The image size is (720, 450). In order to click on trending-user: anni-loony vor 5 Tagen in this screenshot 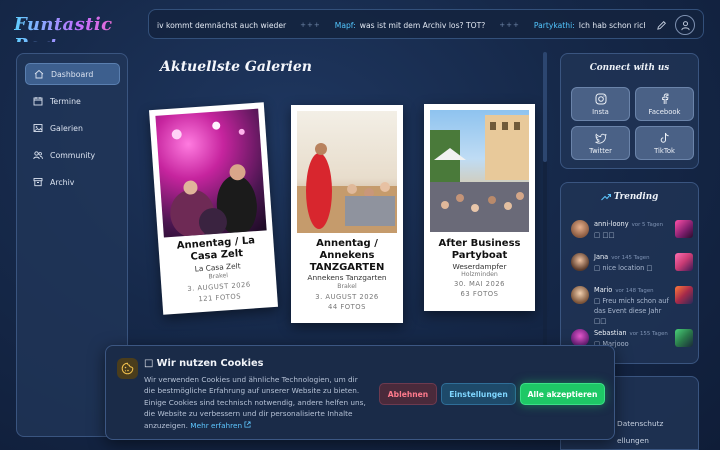, I will do `click(629, 224)`.